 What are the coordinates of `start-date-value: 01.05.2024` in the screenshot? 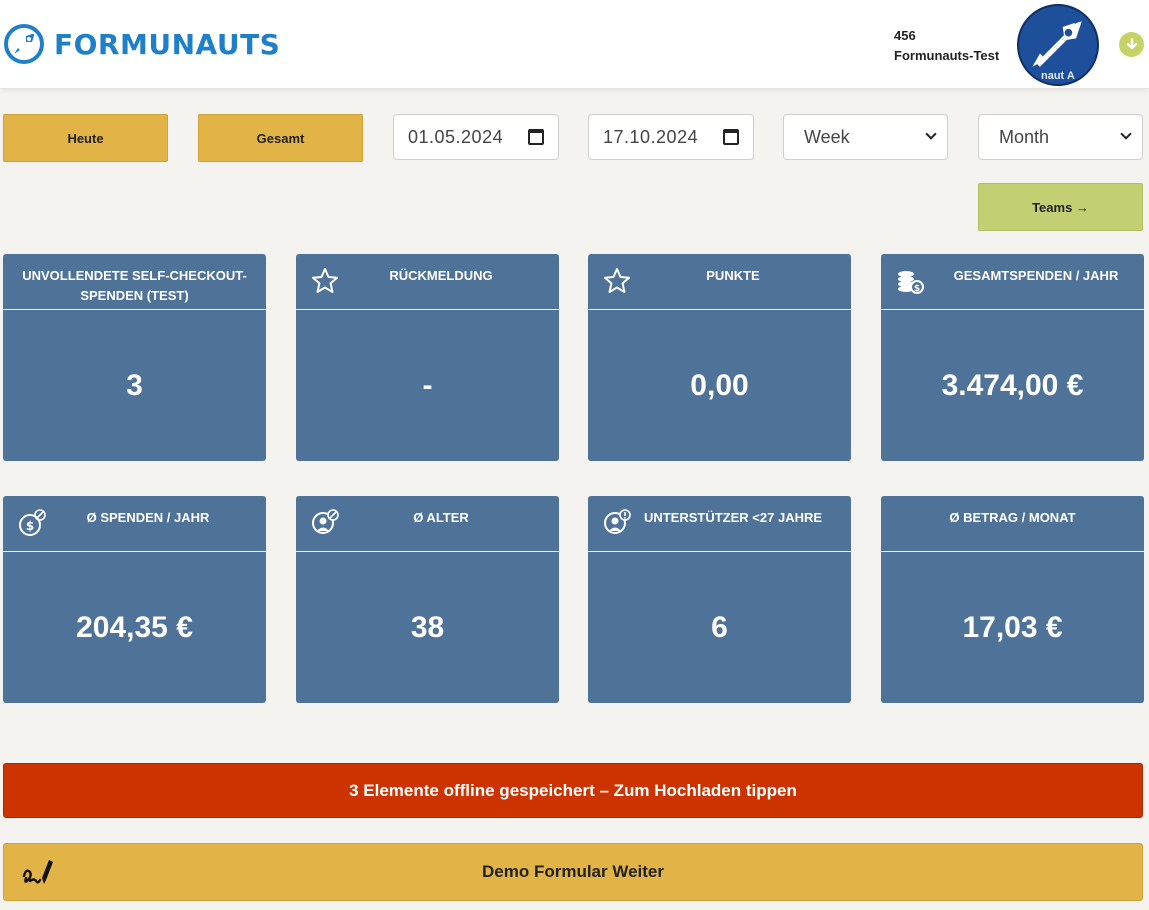 It's located at (456, 136).